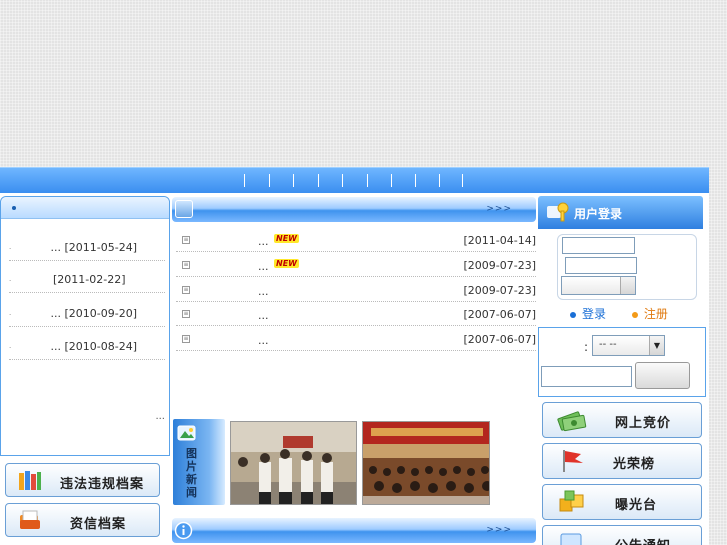 Image resolution: width=727 pixels, height=545 pixels. What do you see at coordinates (499, 240) in the screenshot?
I see `news-date: [2011-04-14]` at bounding box center [499, 240].